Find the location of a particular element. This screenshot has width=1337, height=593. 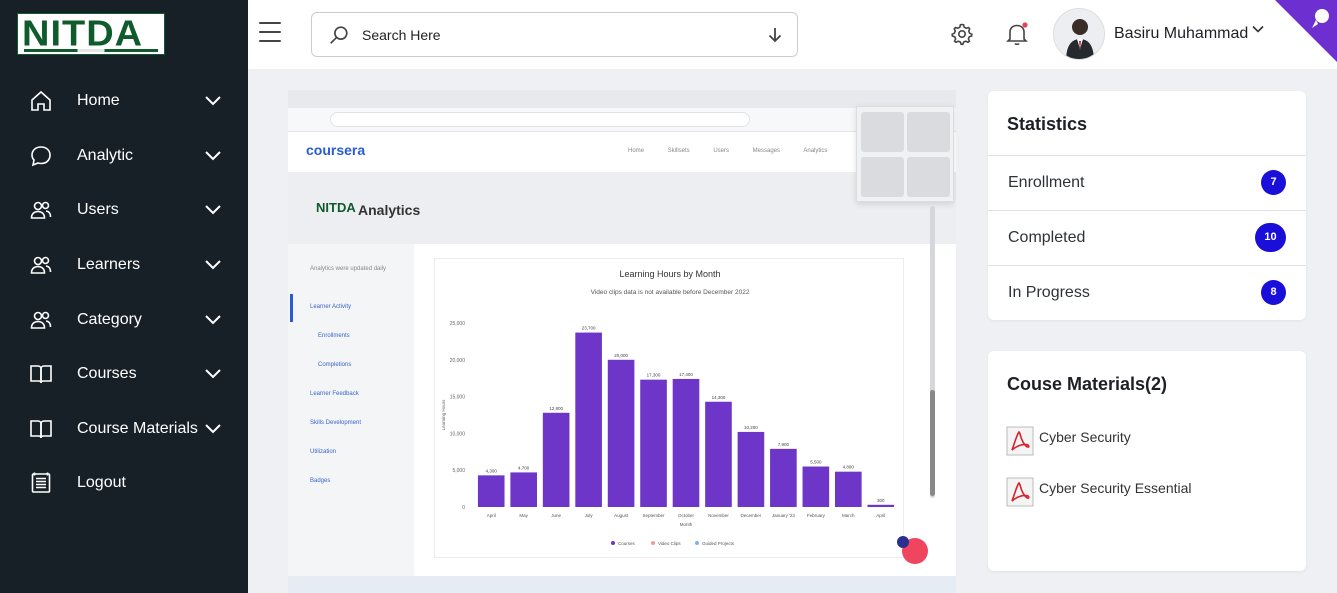

stat-row-enrollment: Enrollment 7 is located at coordinates (1147, 182).